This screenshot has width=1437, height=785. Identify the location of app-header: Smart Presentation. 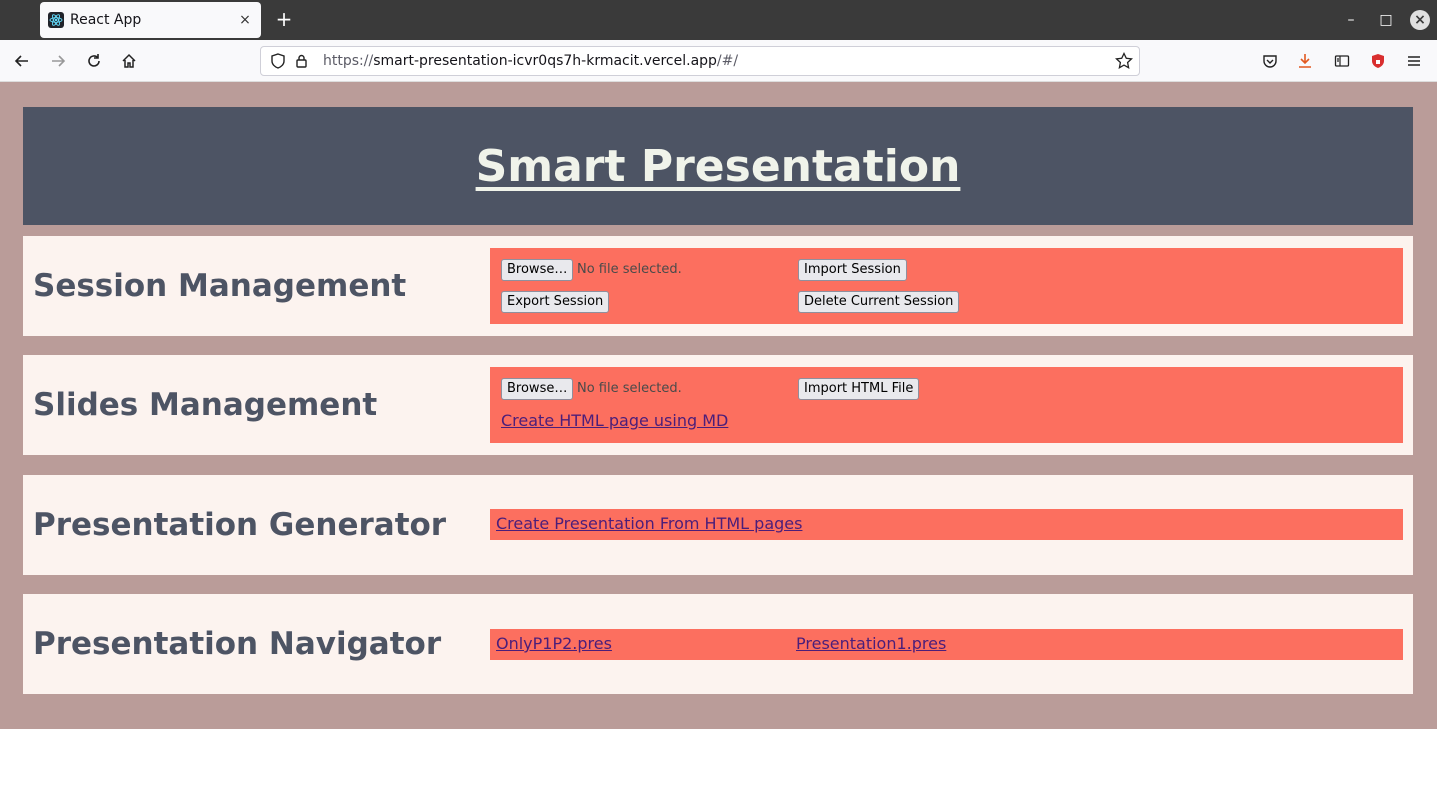
(718, 166).